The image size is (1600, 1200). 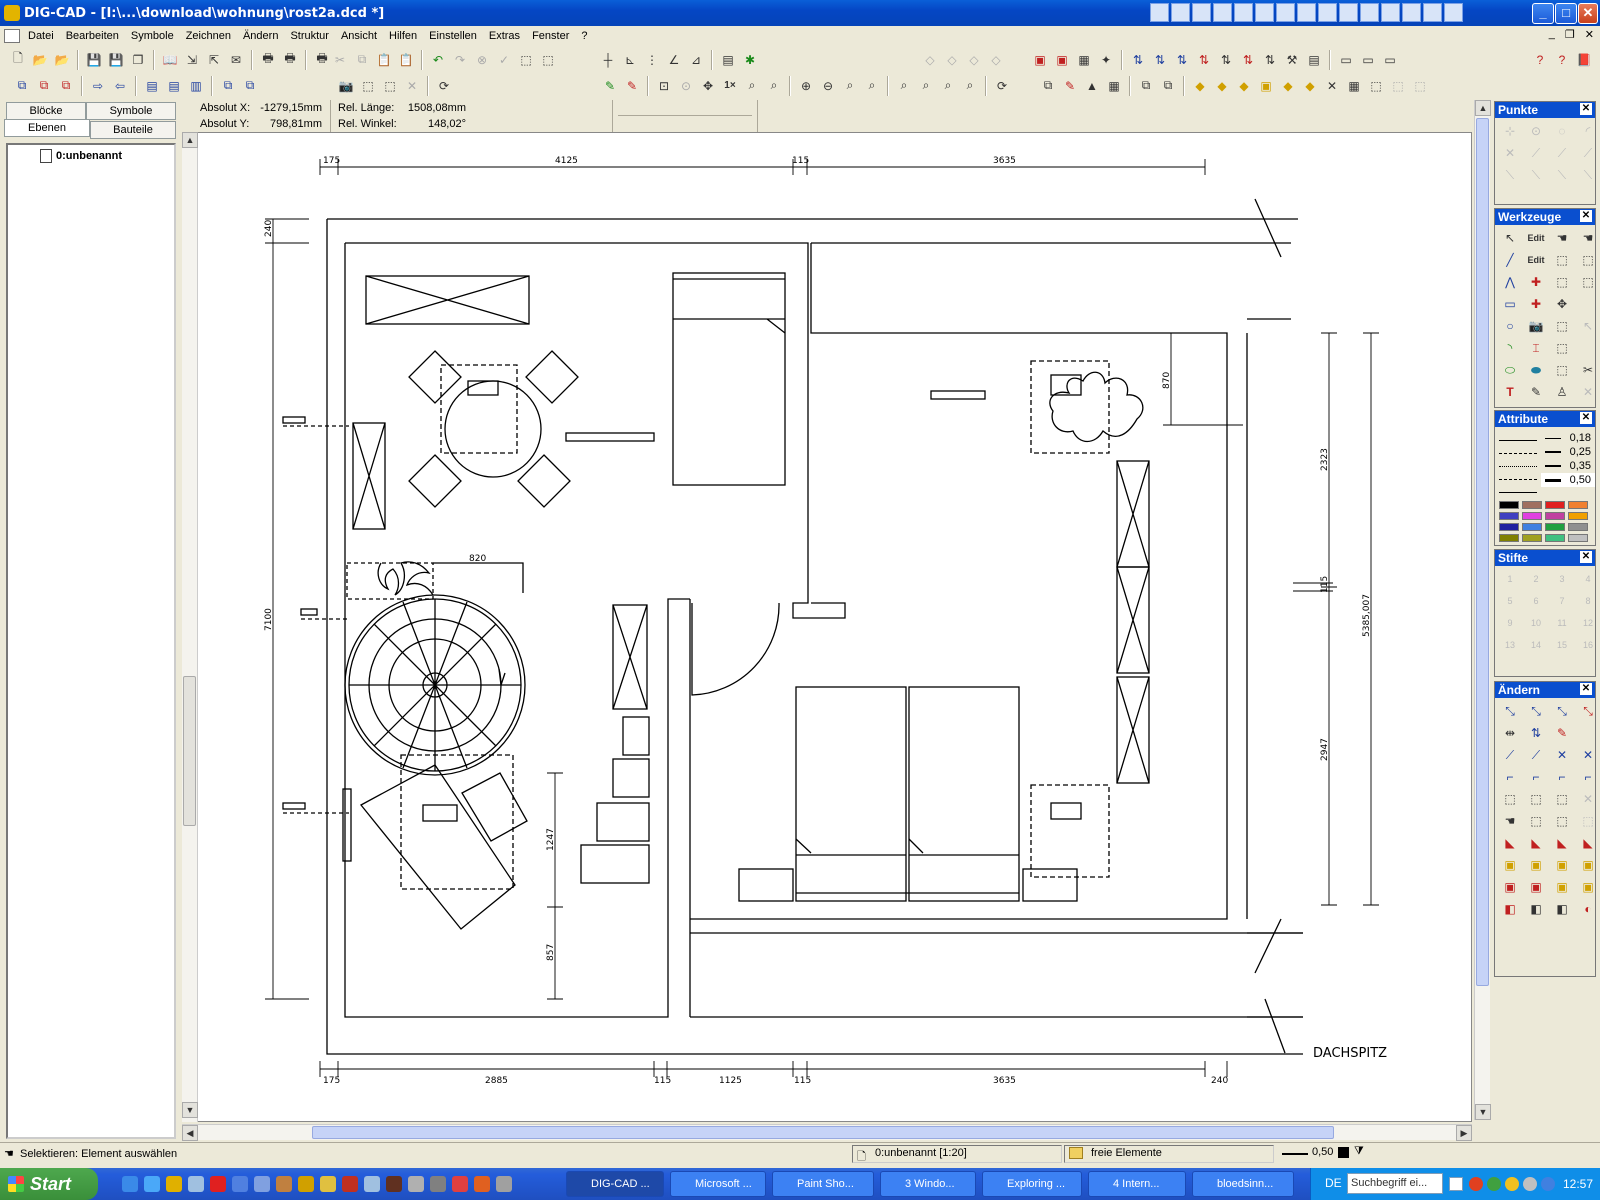 I want to click on point-arc-icon: ◜, so click(x=1588, y=131).